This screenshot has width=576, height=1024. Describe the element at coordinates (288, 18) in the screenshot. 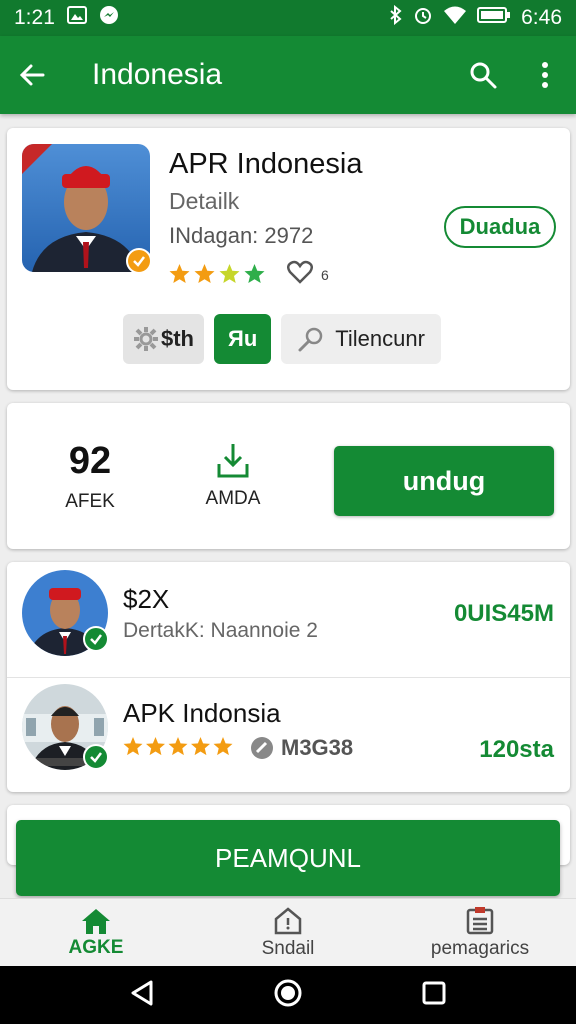

I see `status-bar: 1:21 6:46` at that location.